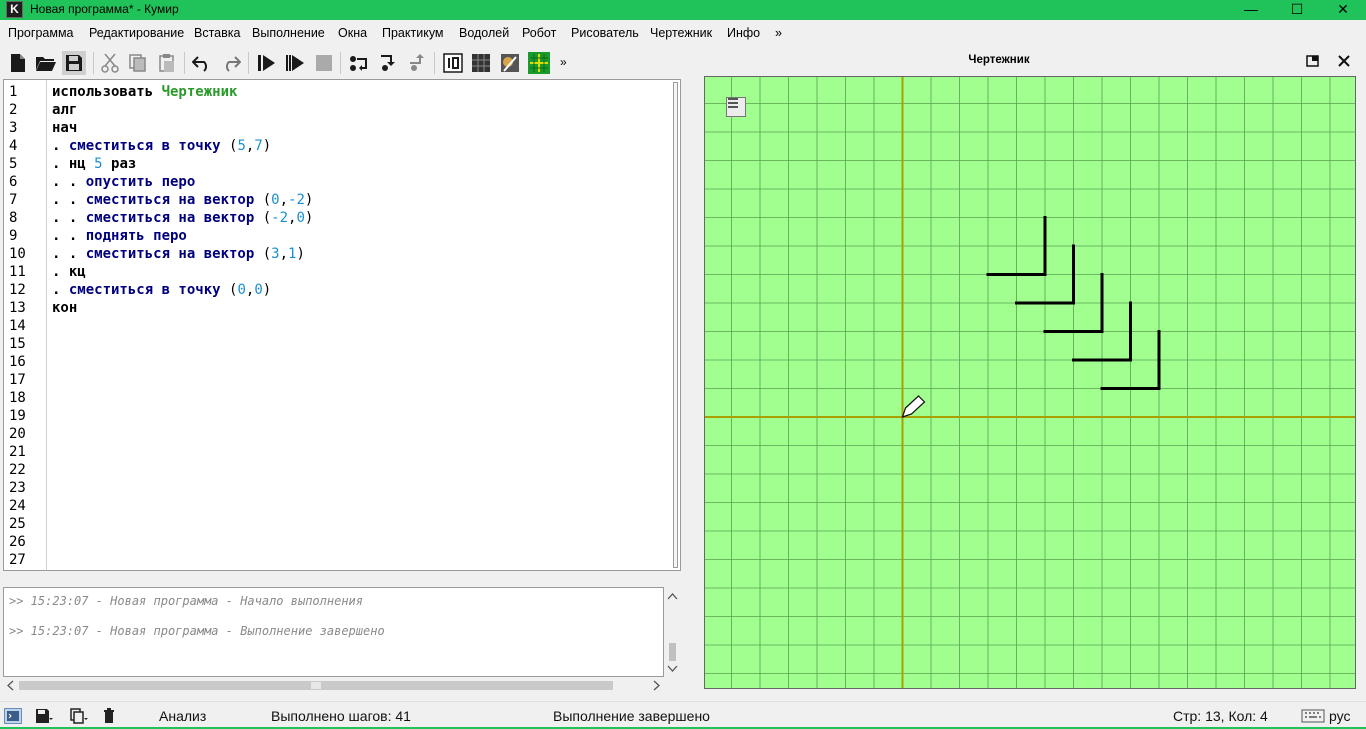  What do you see at coordinates (1313, 717) in the screenshot?
I see `keyboard-icon` at bounding box center [1313, 717].